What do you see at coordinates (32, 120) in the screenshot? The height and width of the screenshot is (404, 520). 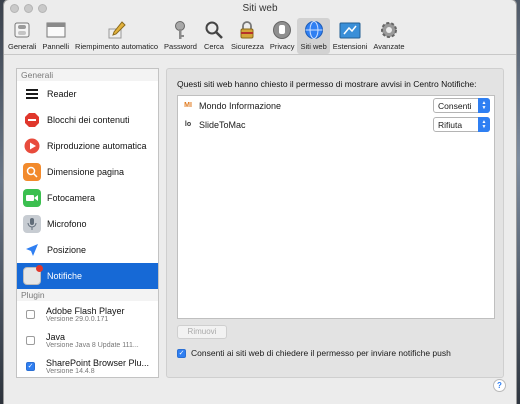 I see `stop-icon` at bounding box center [32, 120].